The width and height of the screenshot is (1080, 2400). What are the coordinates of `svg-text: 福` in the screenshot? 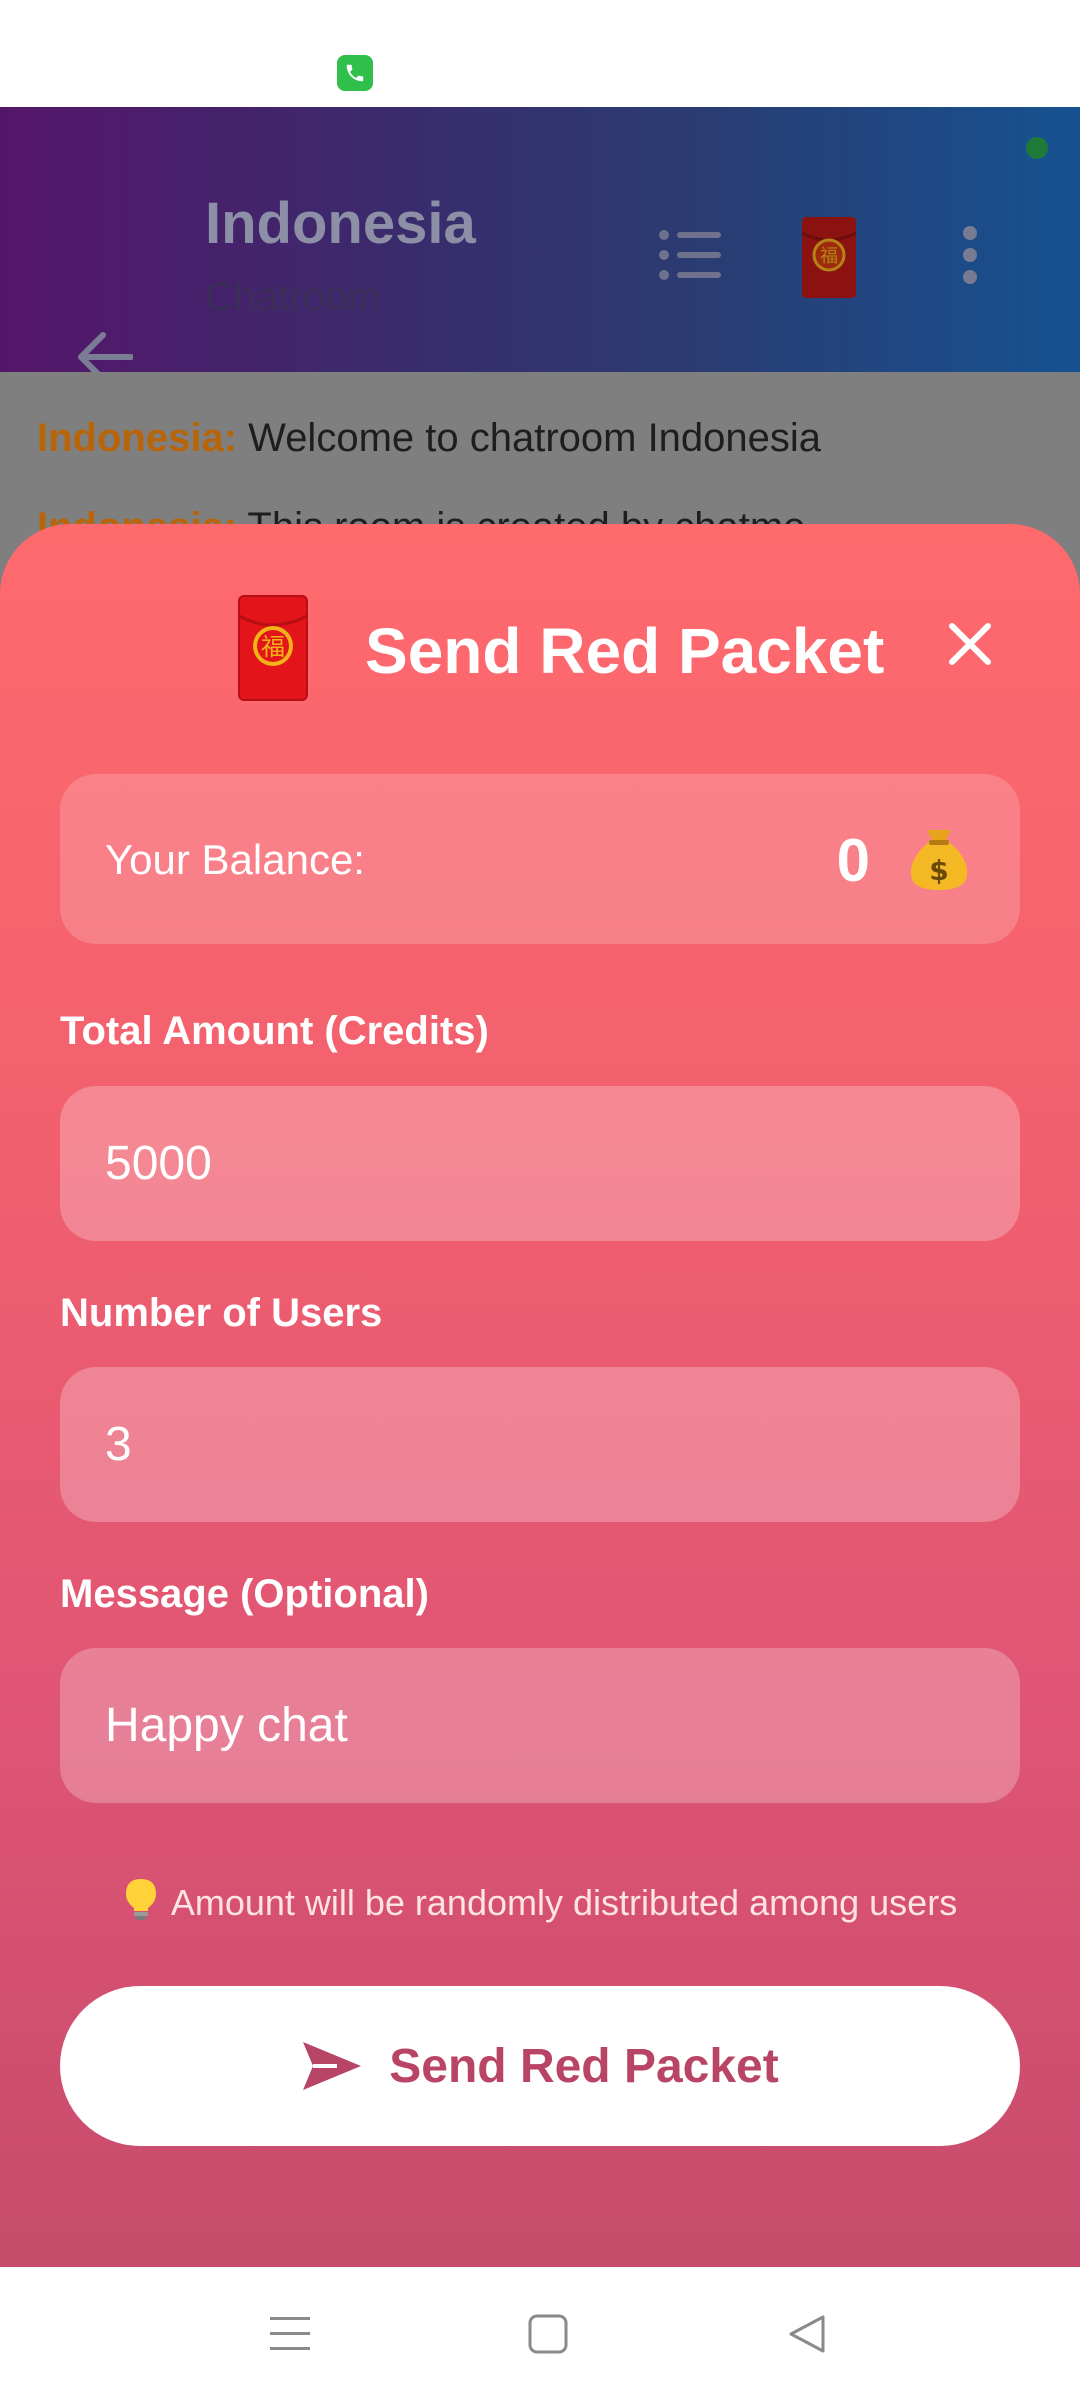 It's located at (829, 256).